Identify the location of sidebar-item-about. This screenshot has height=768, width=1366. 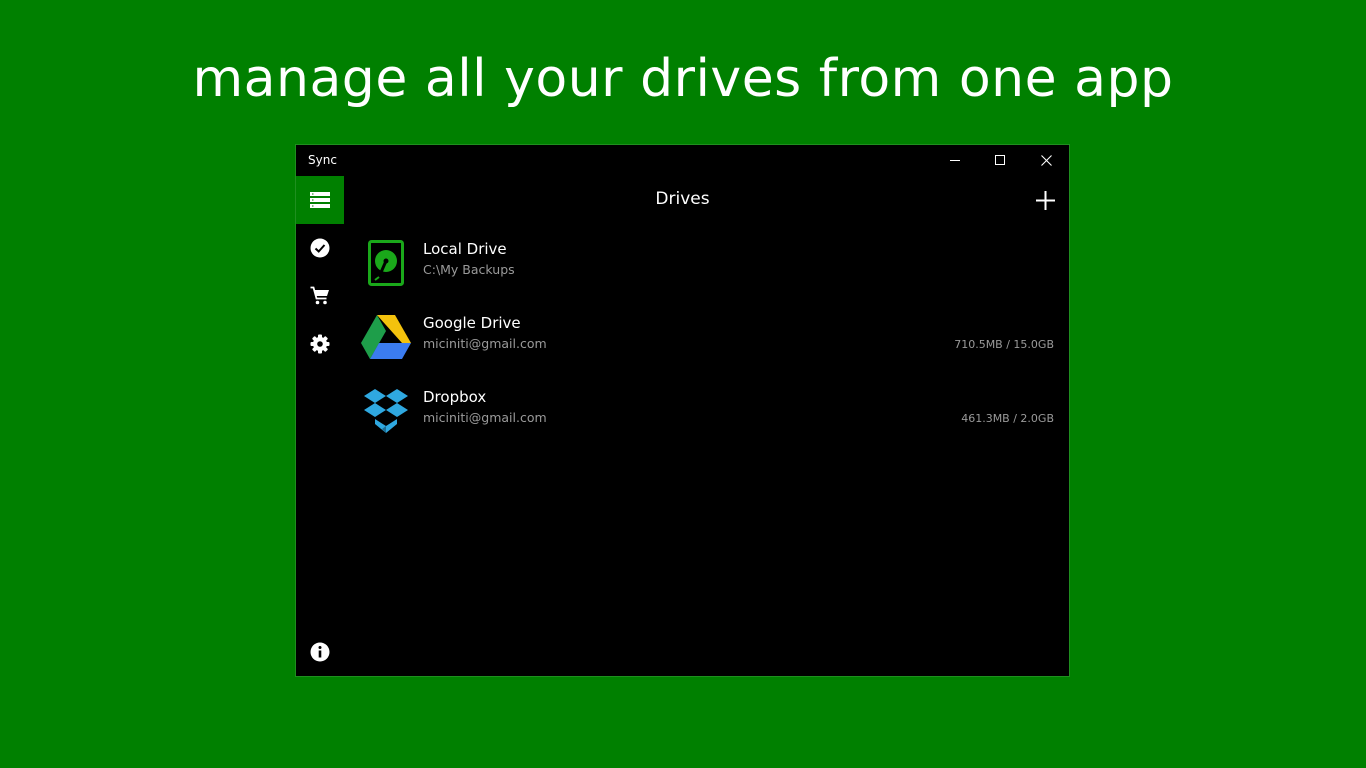
(320, 652).